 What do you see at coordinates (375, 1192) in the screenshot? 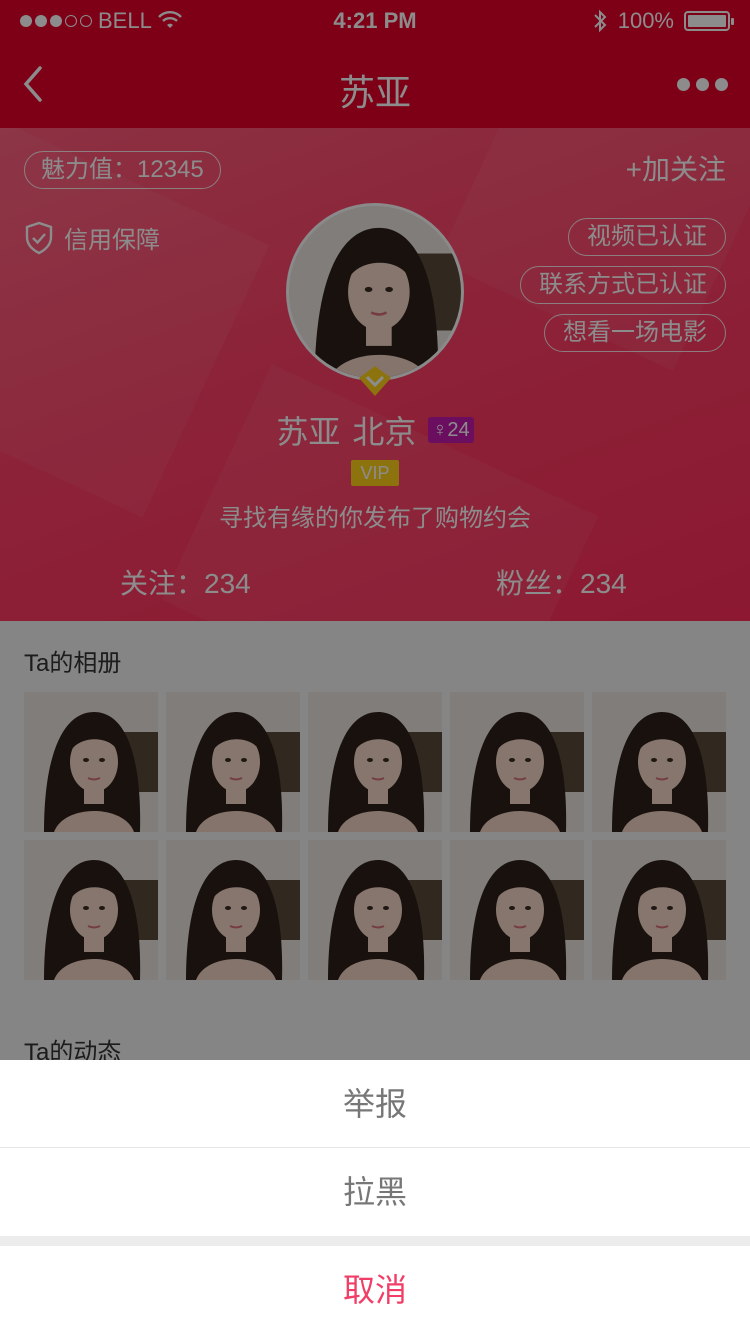
I see `block-button: 拉黑` at bounding box center [375, 1192].